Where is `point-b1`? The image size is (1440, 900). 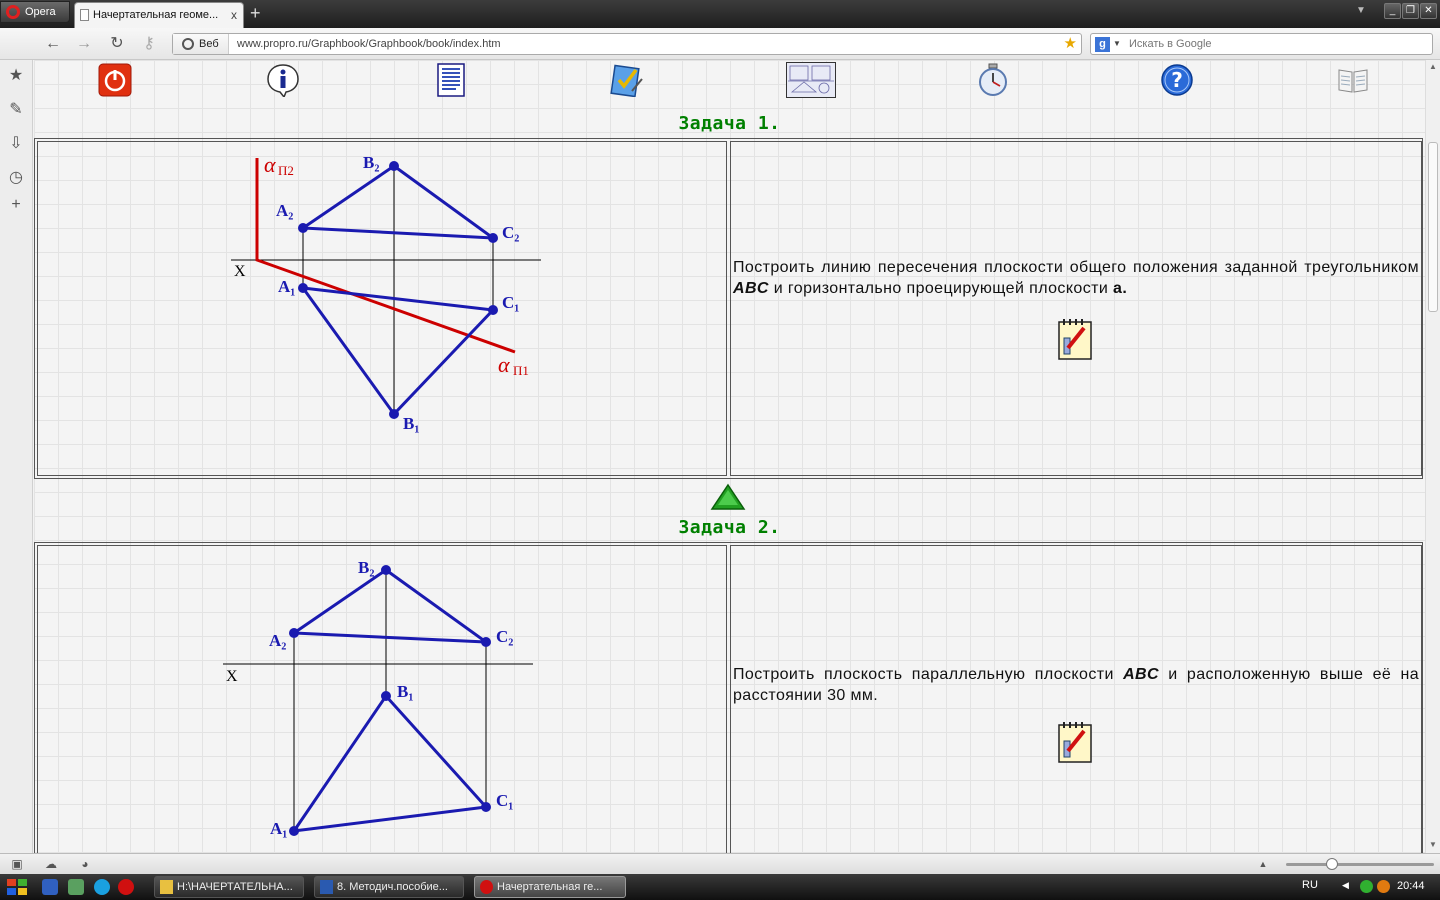 point-b1 is located at coordinates (386, 696).